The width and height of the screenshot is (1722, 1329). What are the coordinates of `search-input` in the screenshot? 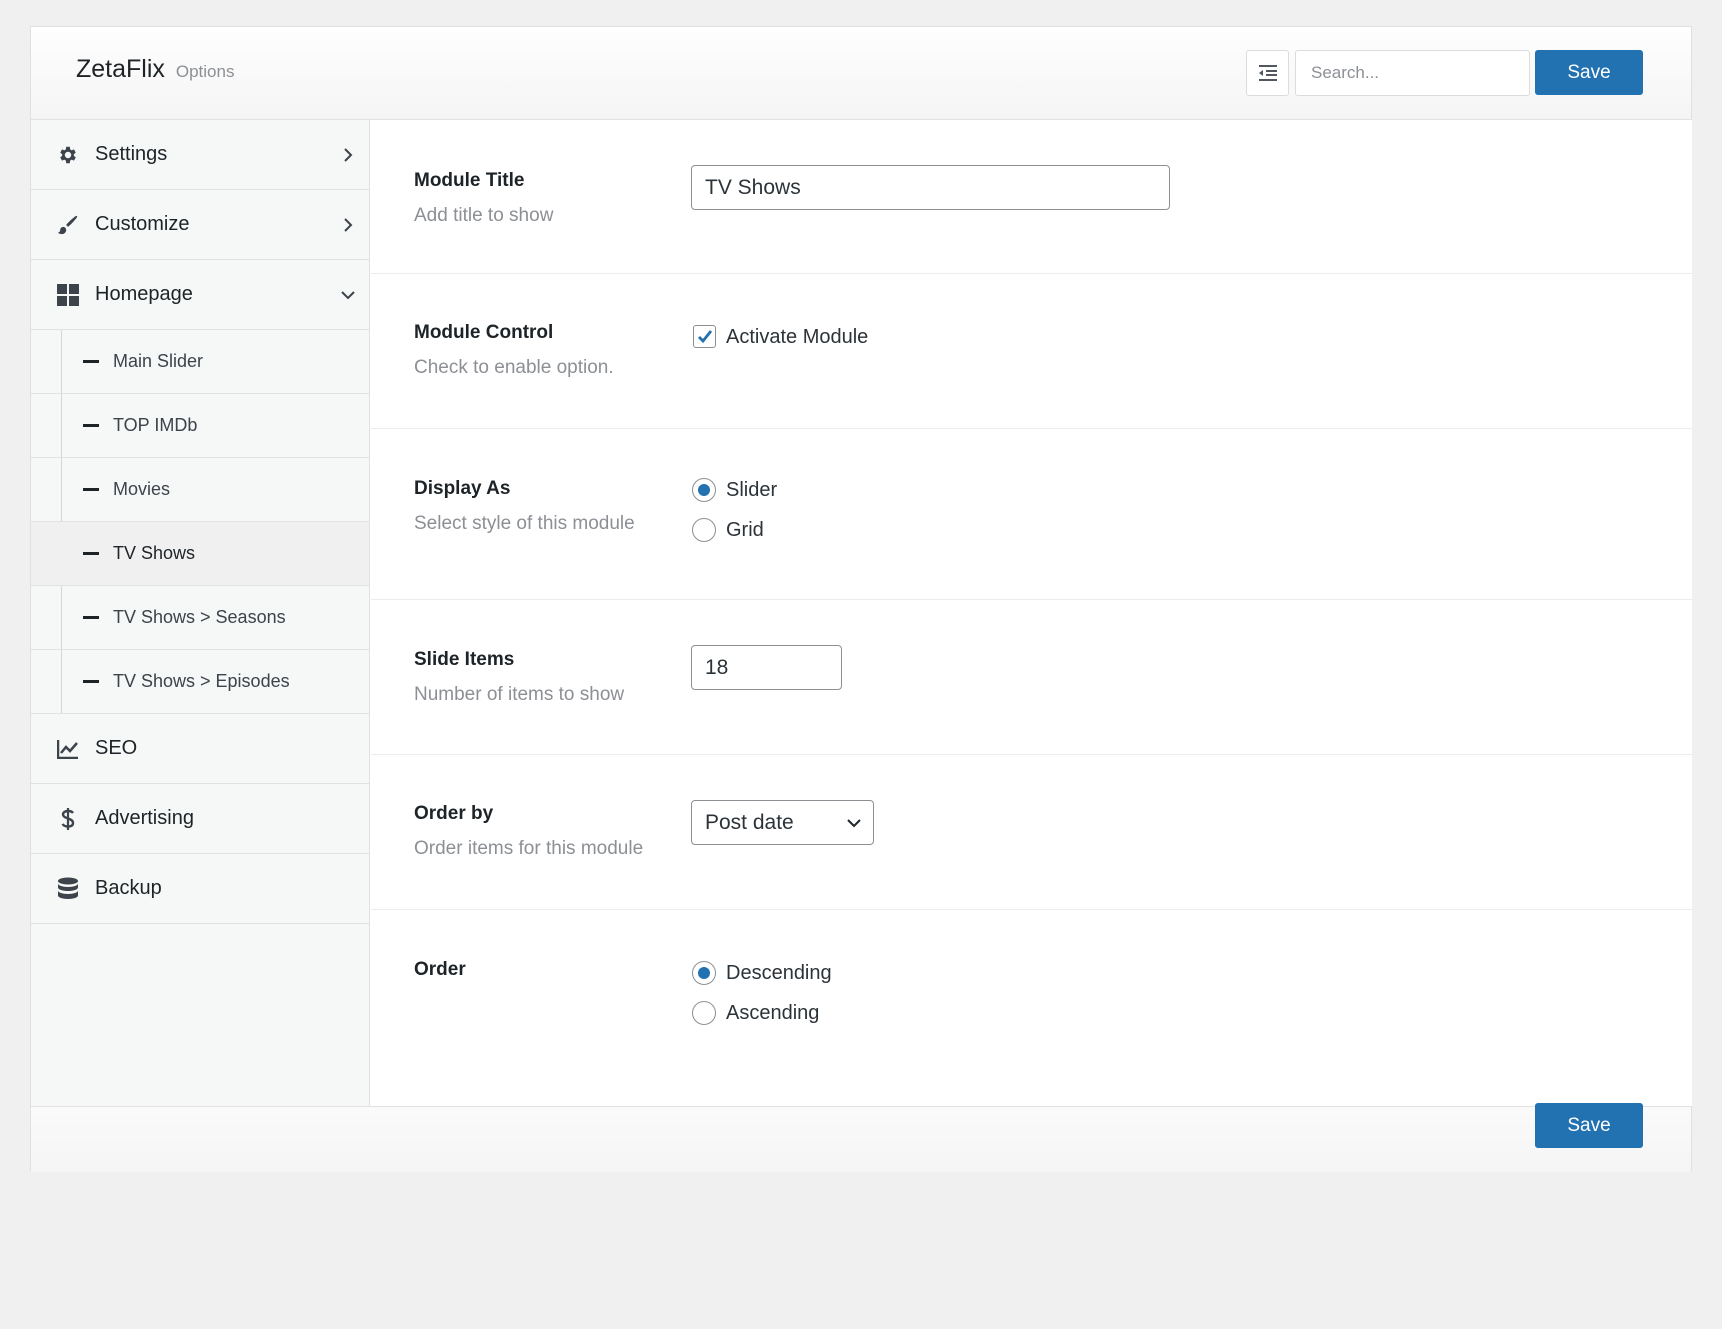 It's located at (1412, 73).